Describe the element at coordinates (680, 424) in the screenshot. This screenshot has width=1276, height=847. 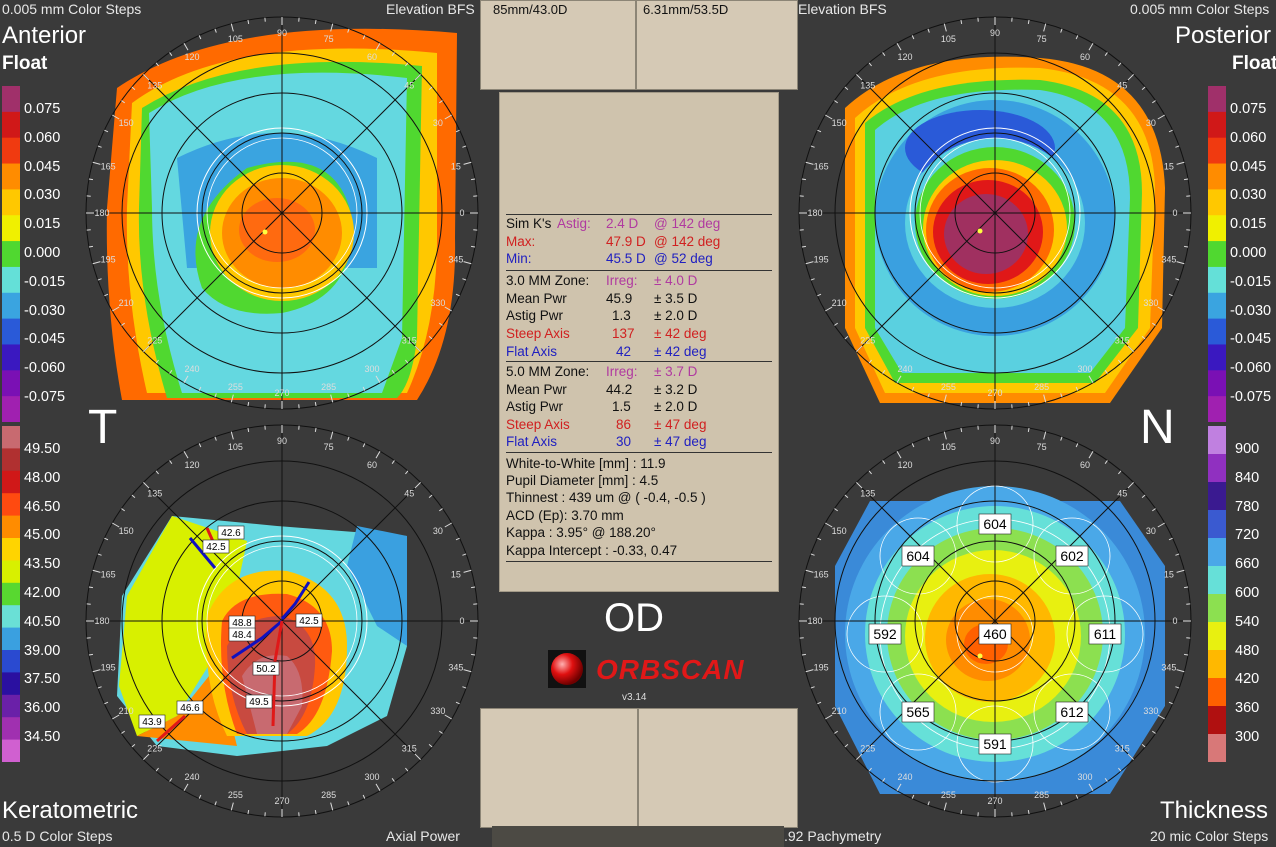
I see `zone5-steep-pm: ± 47 deg` at that location.